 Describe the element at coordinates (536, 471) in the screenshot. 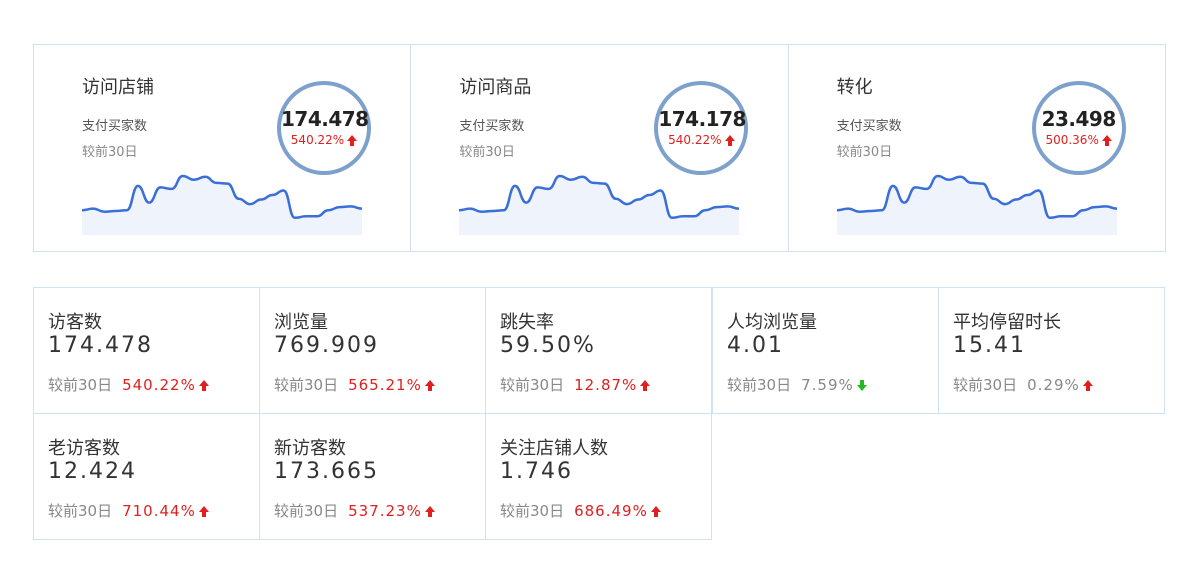

I see `metric-value: 1.746` at that location.